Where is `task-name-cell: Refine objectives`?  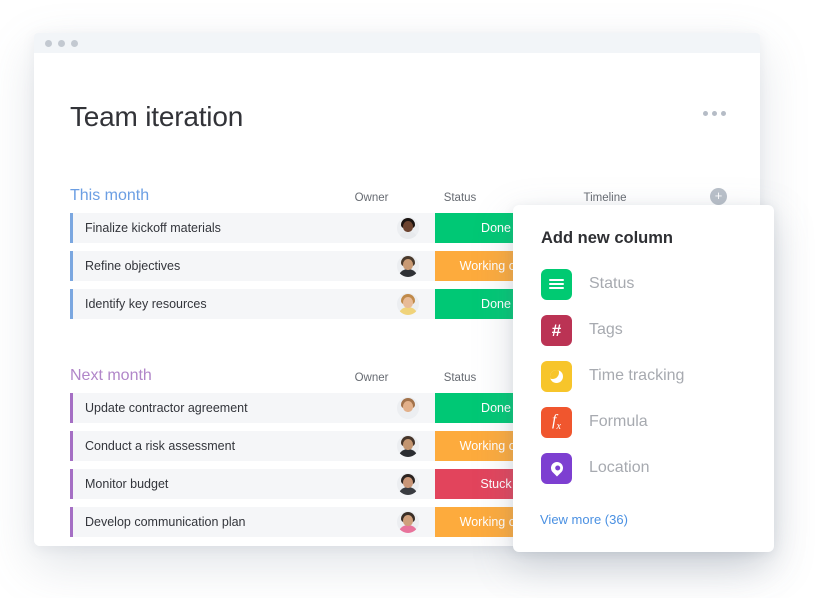
task-name-cell: Refine objectives is located at coordinates (225, 266).